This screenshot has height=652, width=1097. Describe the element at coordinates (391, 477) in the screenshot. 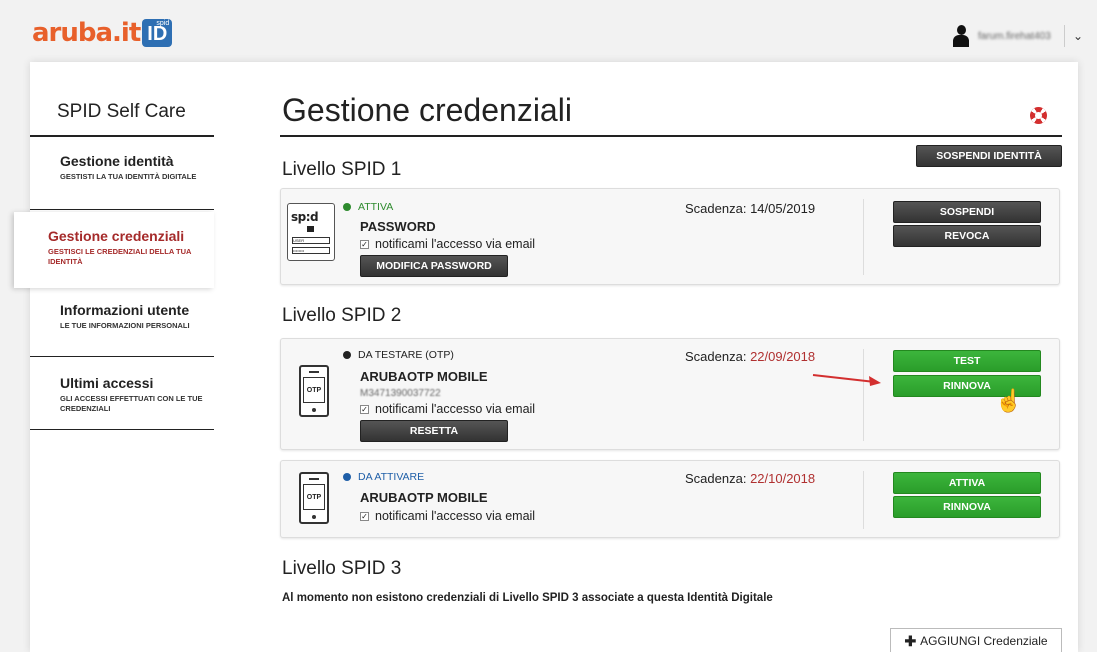

I see `status-text: DA ATTIVARE` at that location.